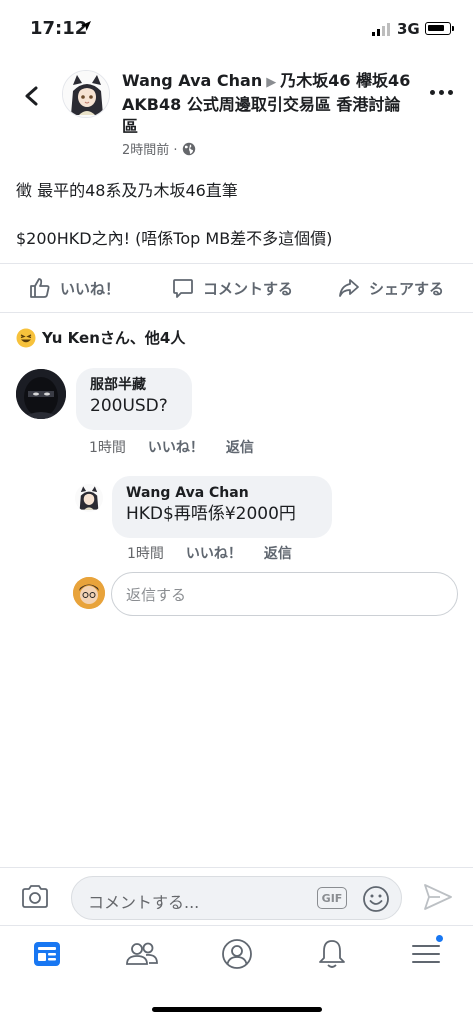 The height and width of the screenshot is (1024, 473). I want to click on tab-notifications-icon, so click(332, 954).